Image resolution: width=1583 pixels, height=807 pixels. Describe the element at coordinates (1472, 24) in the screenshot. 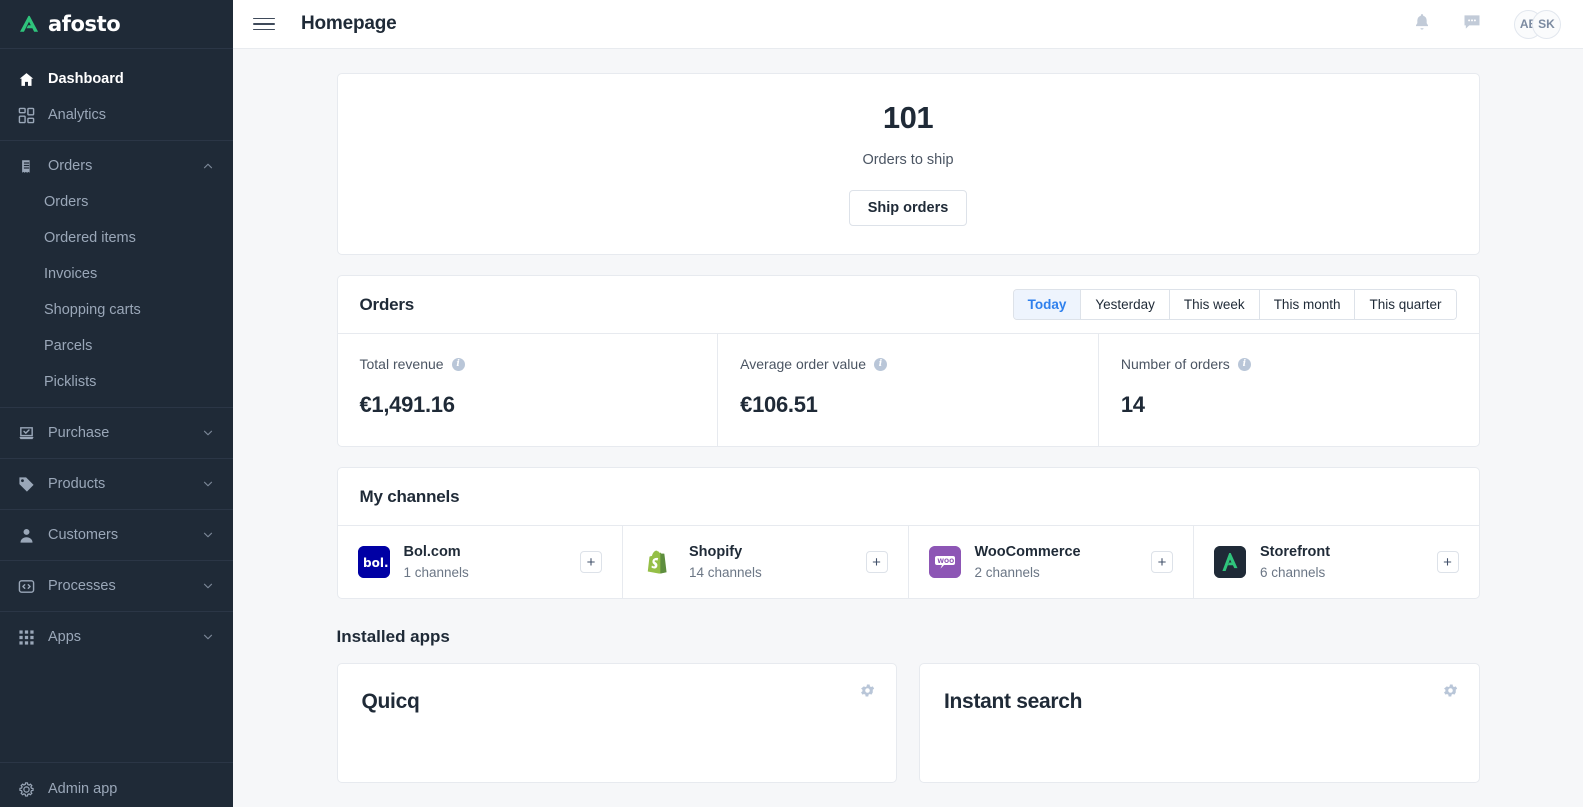

I see `chat-icon` at that location.